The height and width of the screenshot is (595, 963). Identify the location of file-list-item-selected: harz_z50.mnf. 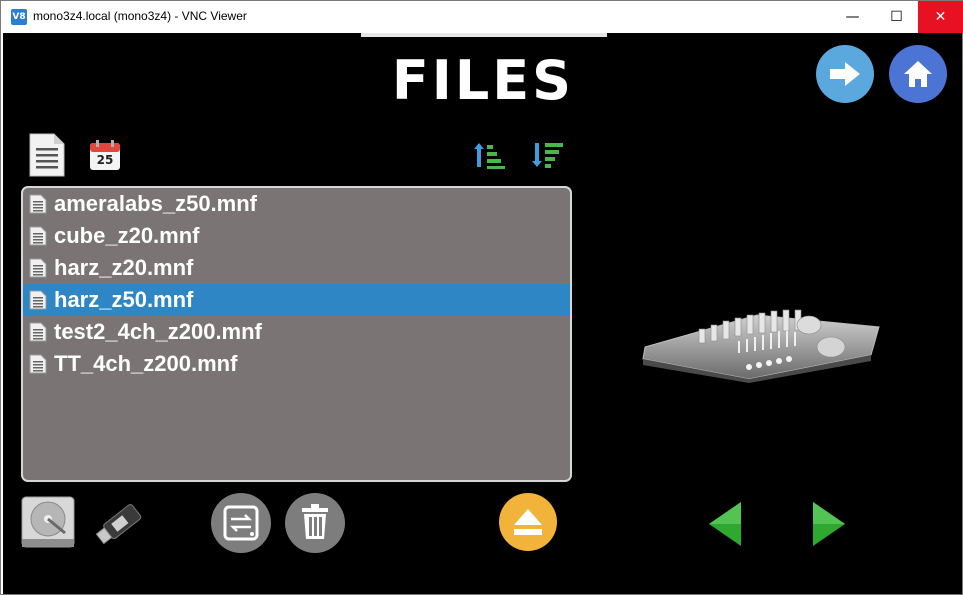
(296, 300).